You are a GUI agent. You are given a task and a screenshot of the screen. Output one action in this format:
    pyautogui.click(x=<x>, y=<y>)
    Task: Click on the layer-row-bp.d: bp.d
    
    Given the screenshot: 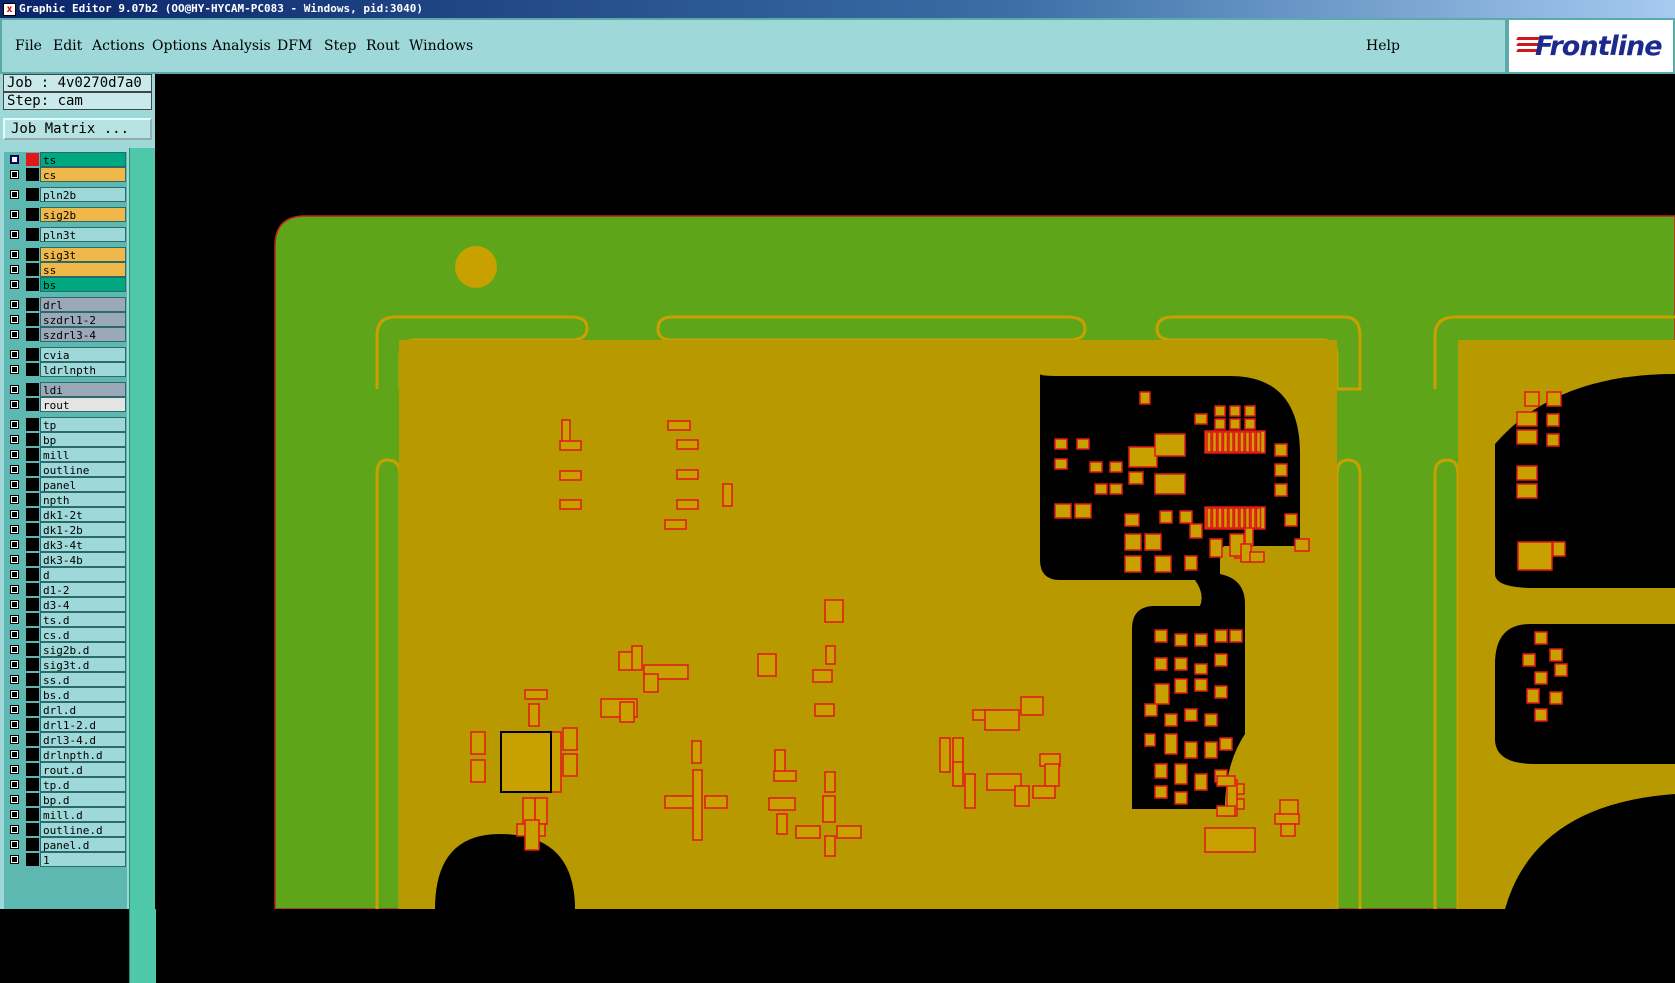 What is the action you would take?
    pyautogui.click(x=65, y=799)
    